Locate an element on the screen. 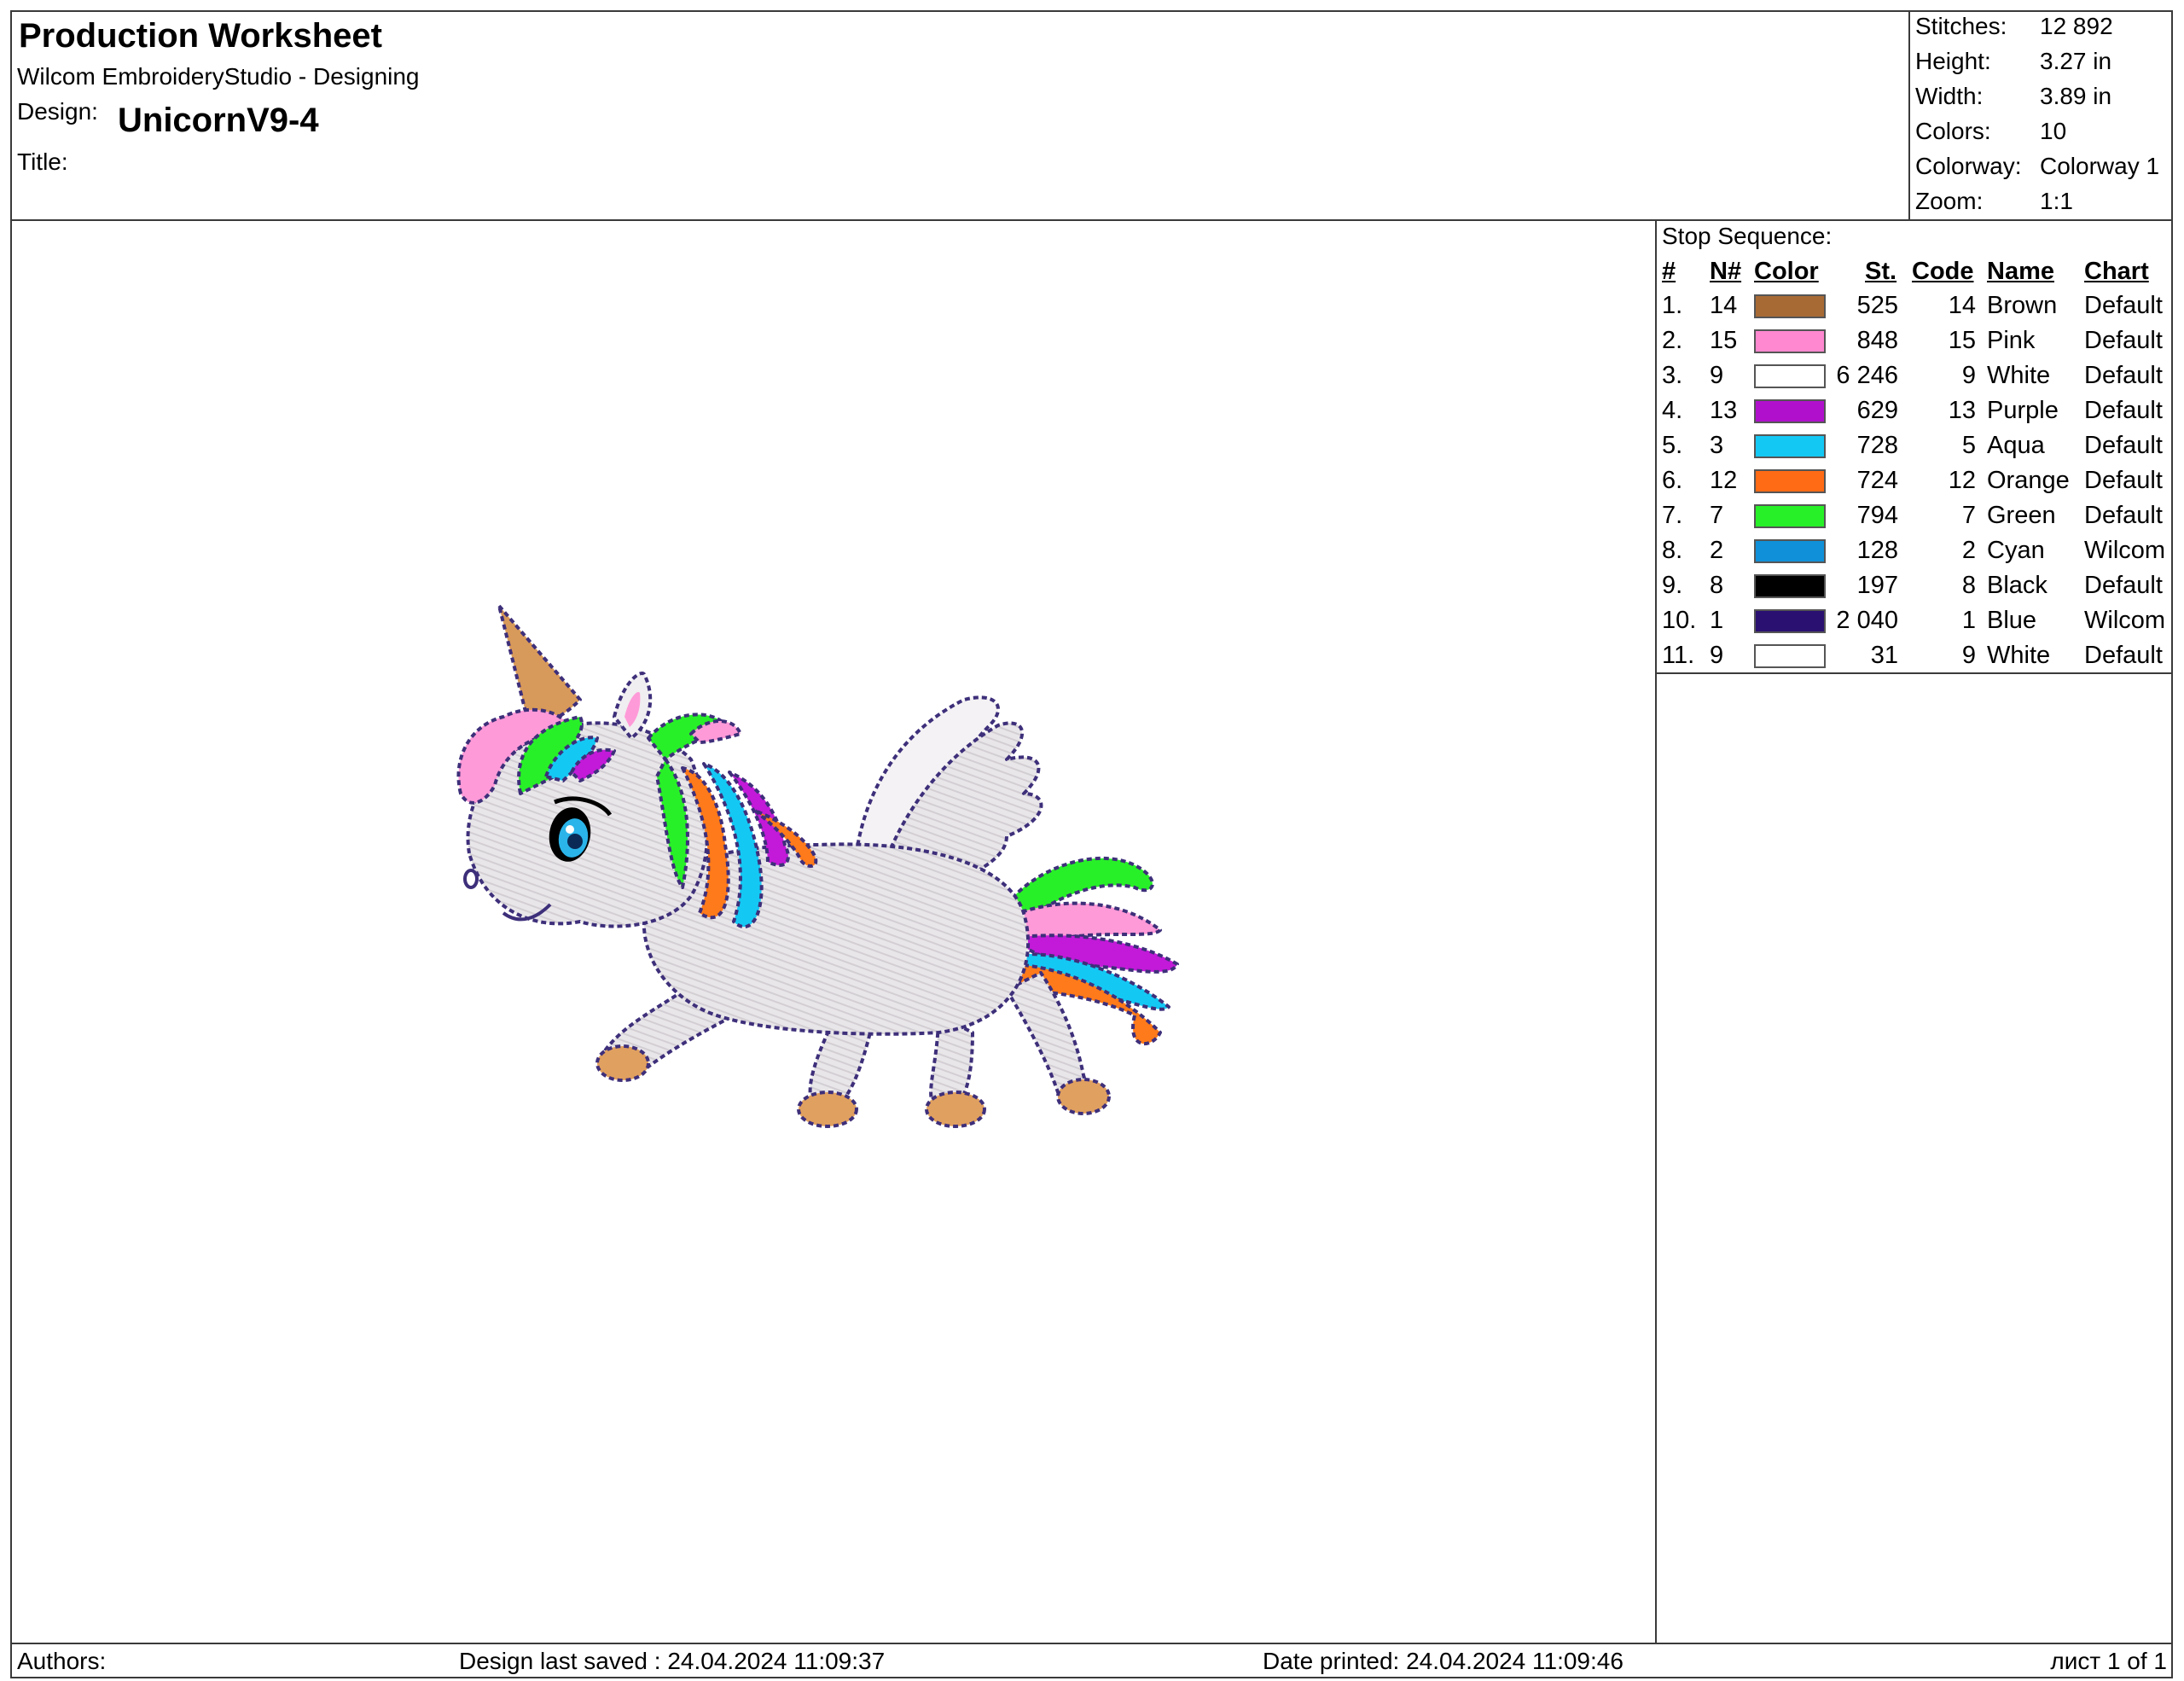 The height and width of the screenshot is (1681, 2184). cell-n: 8 is located at coordinates (1717, 586).